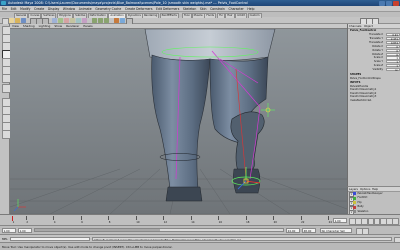  I want to click on body-mesh, so click(210, 45).